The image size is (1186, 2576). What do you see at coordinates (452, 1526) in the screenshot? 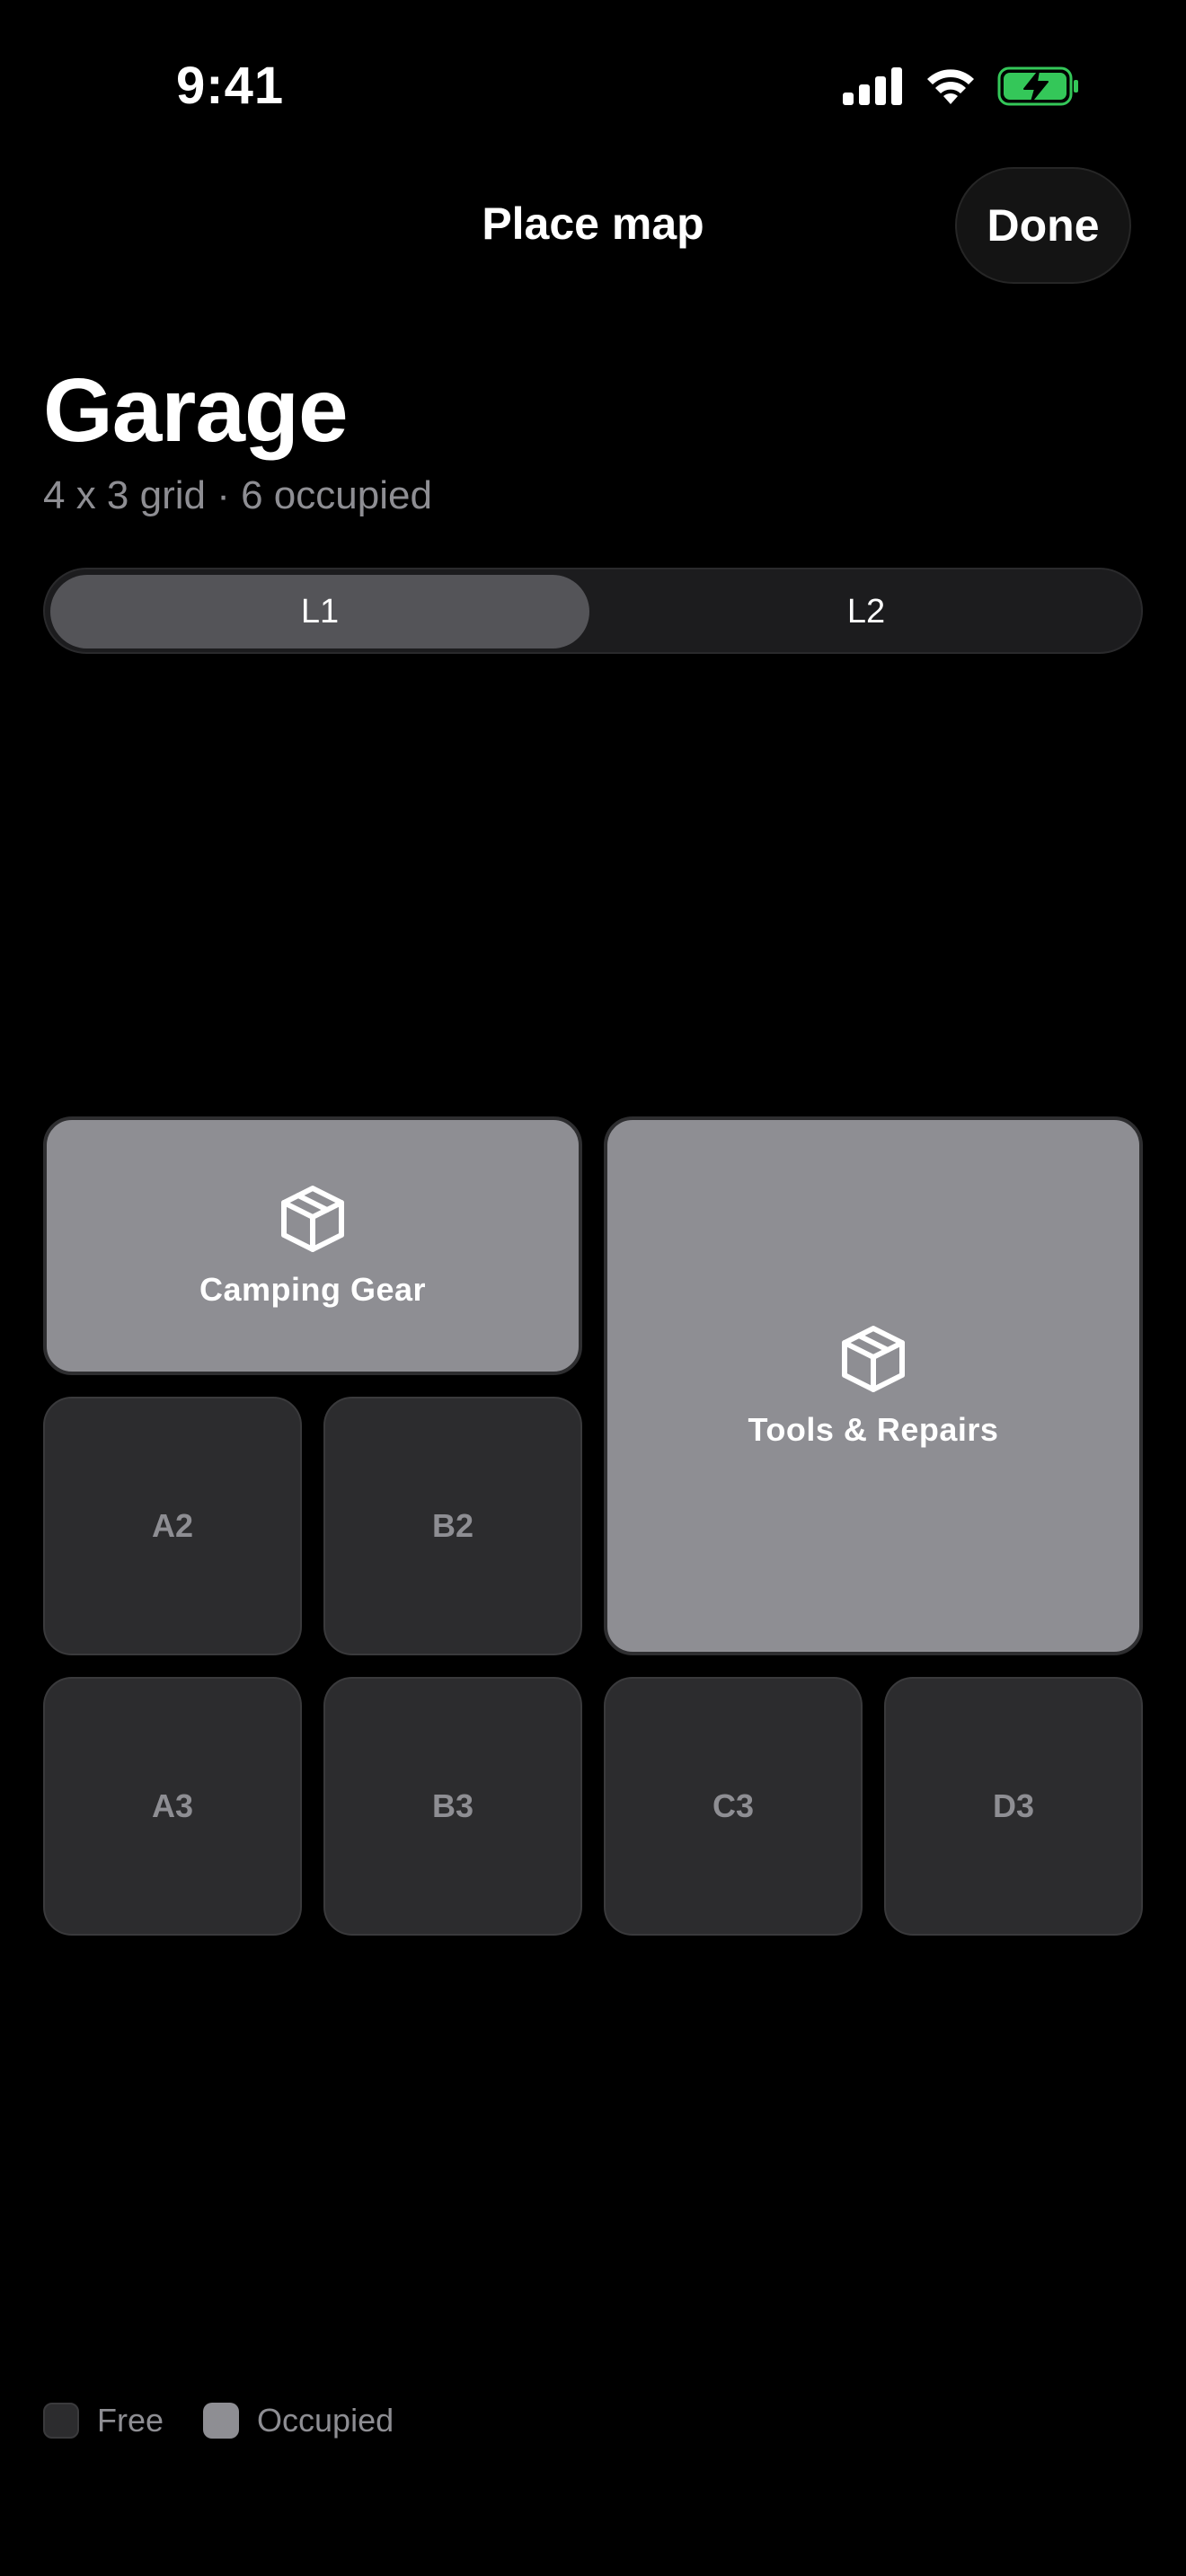
I see `free-cell-b2: B2` at bounding box center [452, 1526].